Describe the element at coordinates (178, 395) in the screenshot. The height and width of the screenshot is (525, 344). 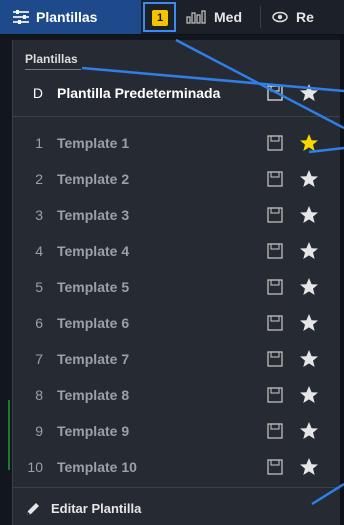
I see `template-row: 8 Template 8` at that location.